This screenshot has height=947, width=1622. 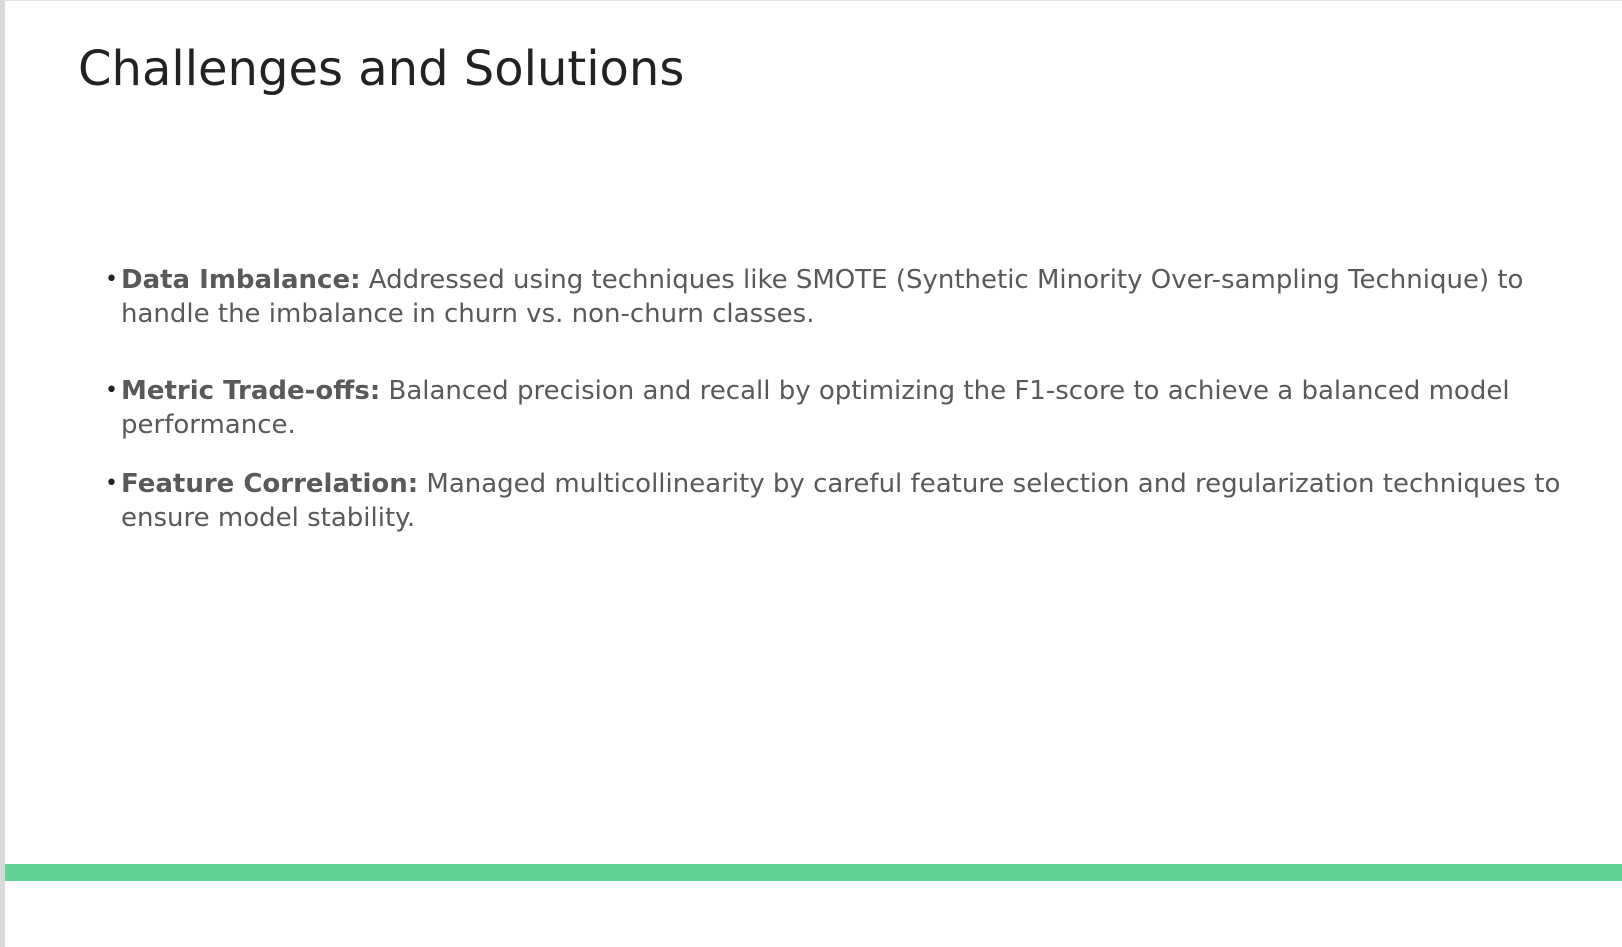 What do you see at coordinates (381, 69) in the screenshot?
I see `slide-title: Challenges and Solutions` at bounding box center [381, 69].